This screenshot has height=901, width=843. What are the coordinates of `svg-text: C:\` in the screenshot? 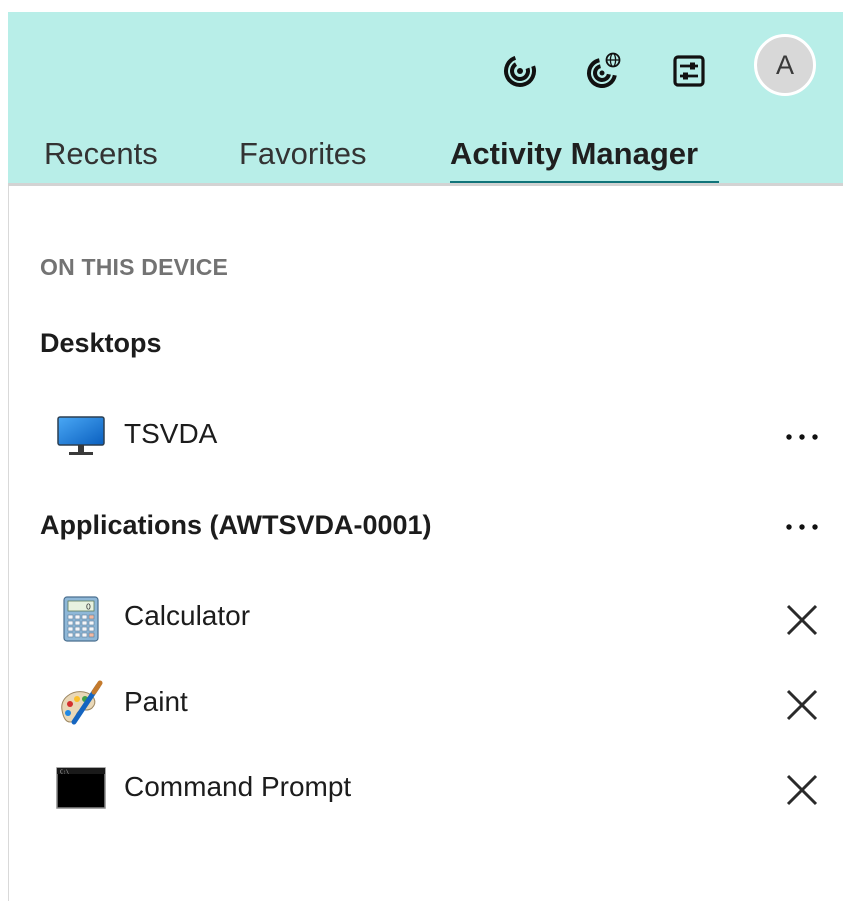 It's located at (64, 773).